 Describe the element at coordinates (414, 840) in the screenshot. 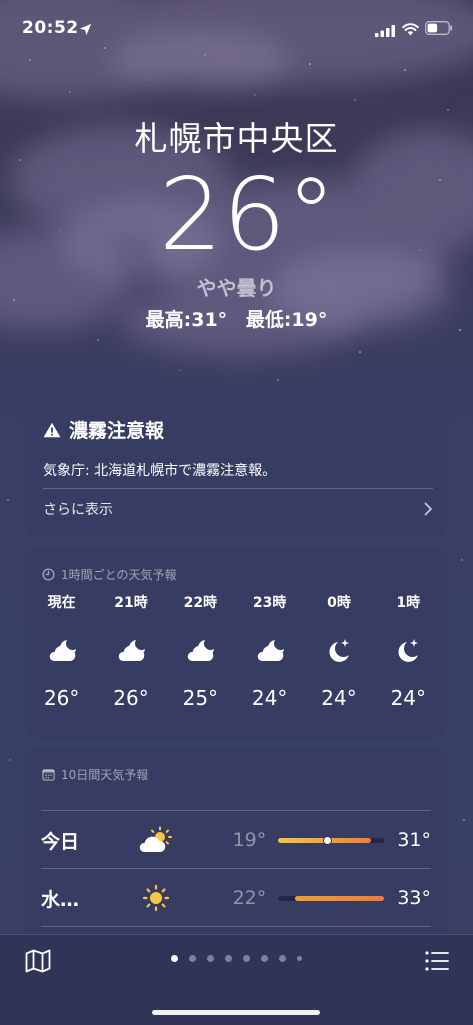

I see `day-high-temperature: 31°` at that location.